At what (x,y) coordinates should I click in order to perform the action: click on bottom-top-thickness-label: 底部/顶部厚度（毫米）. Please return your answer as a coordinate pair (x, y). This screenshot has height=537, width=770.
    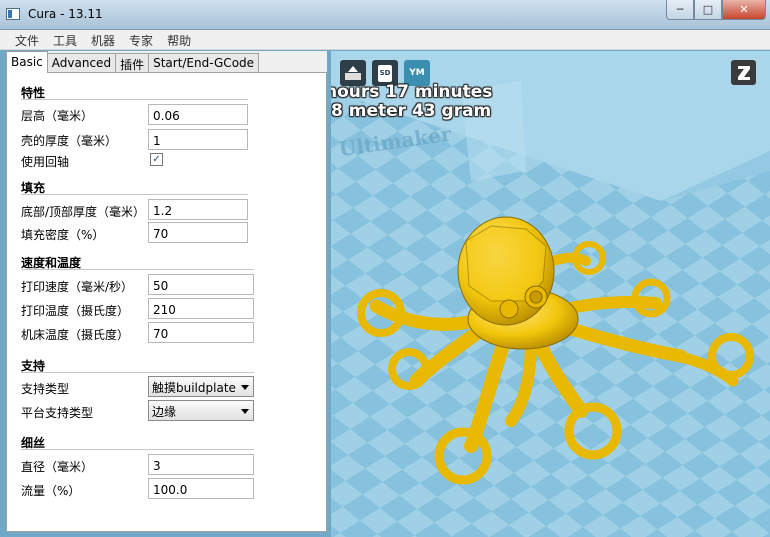
    Looking at the image, I should click on (83, 212).